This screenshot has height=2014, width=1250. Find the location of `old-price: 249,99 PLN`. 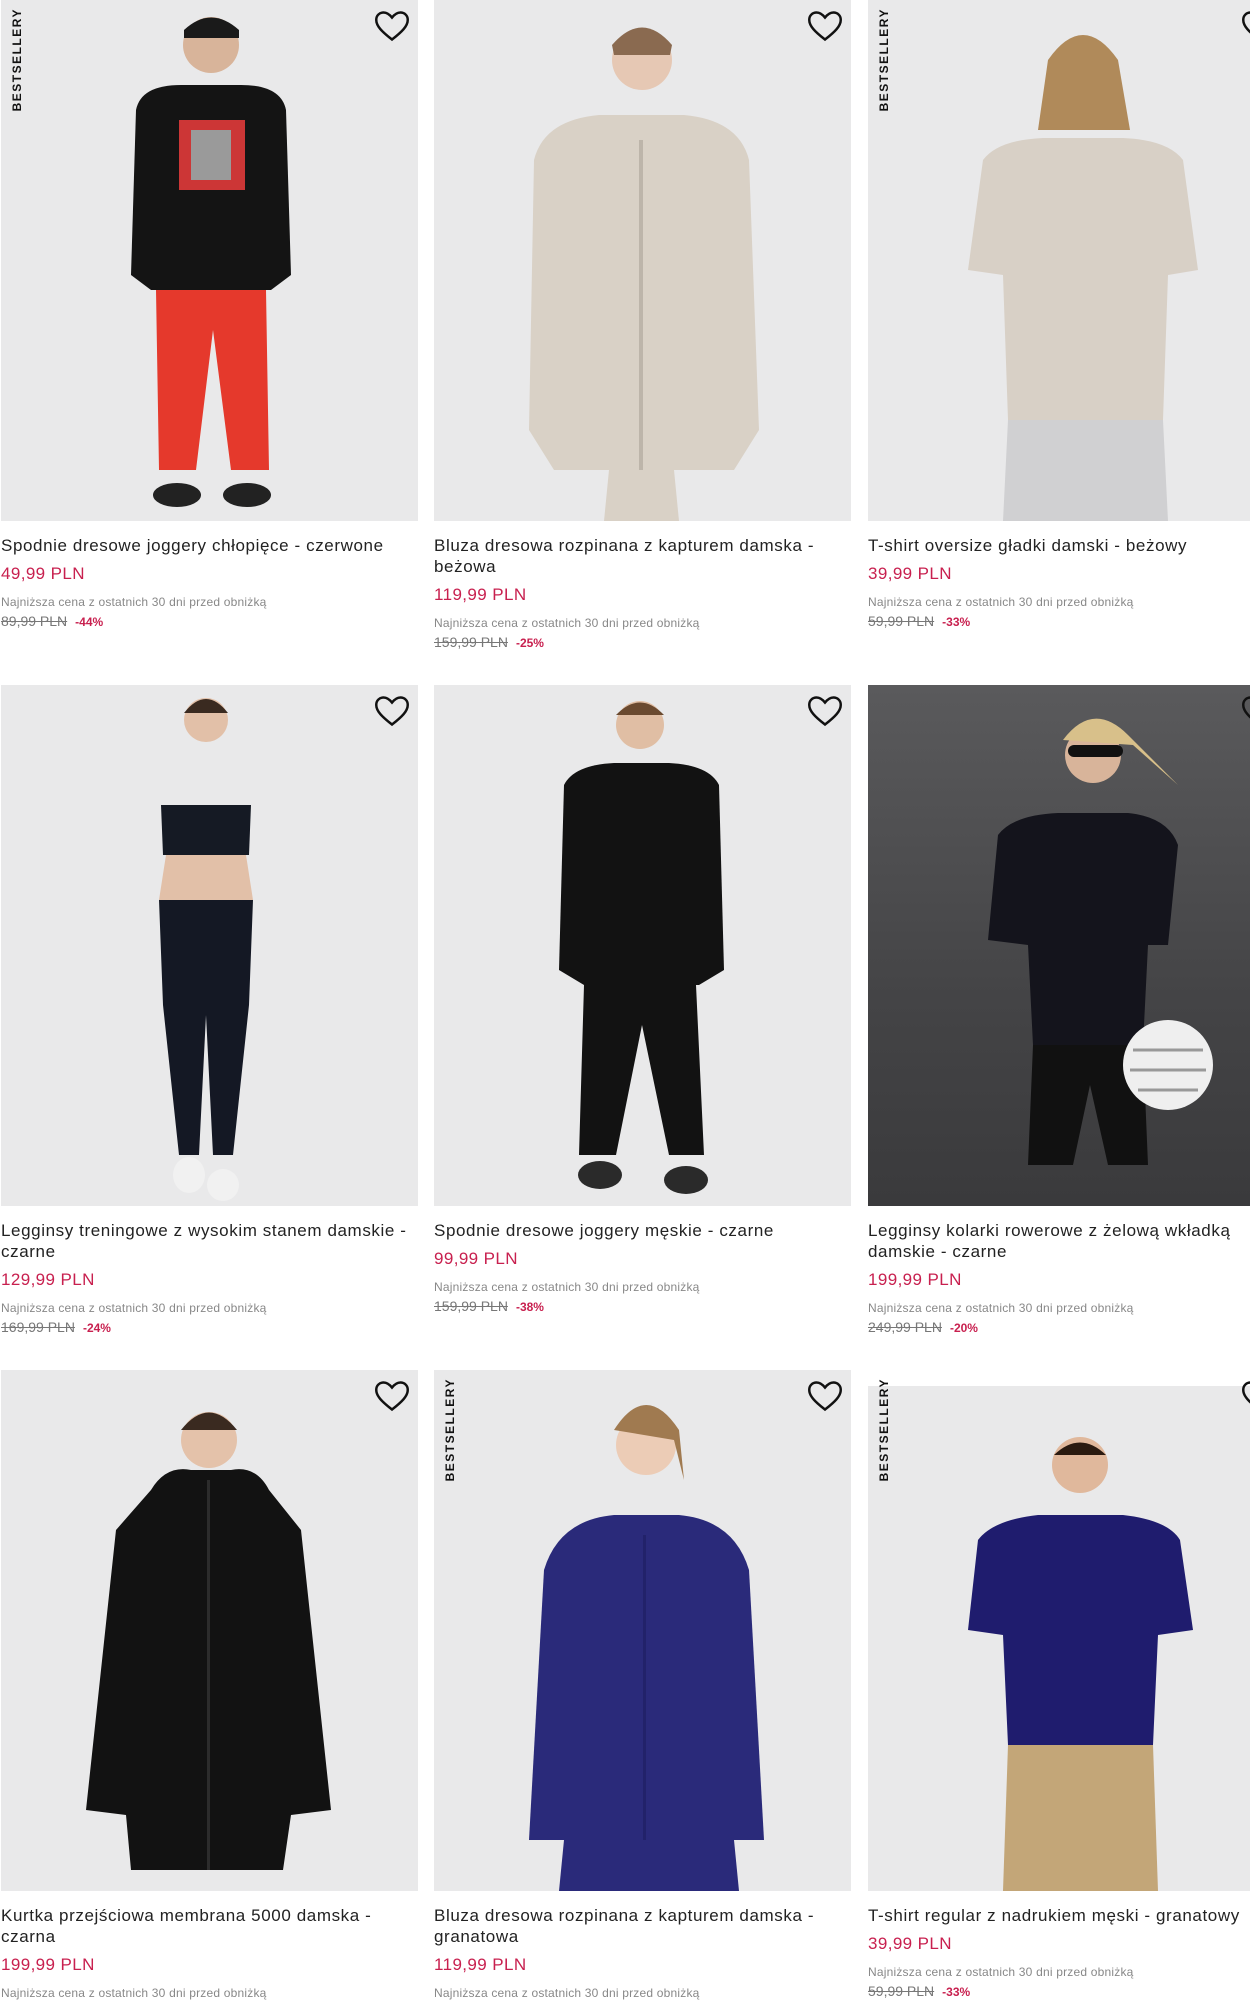

old-price: 249,99 PLN is located at coordinates (905, 1327).